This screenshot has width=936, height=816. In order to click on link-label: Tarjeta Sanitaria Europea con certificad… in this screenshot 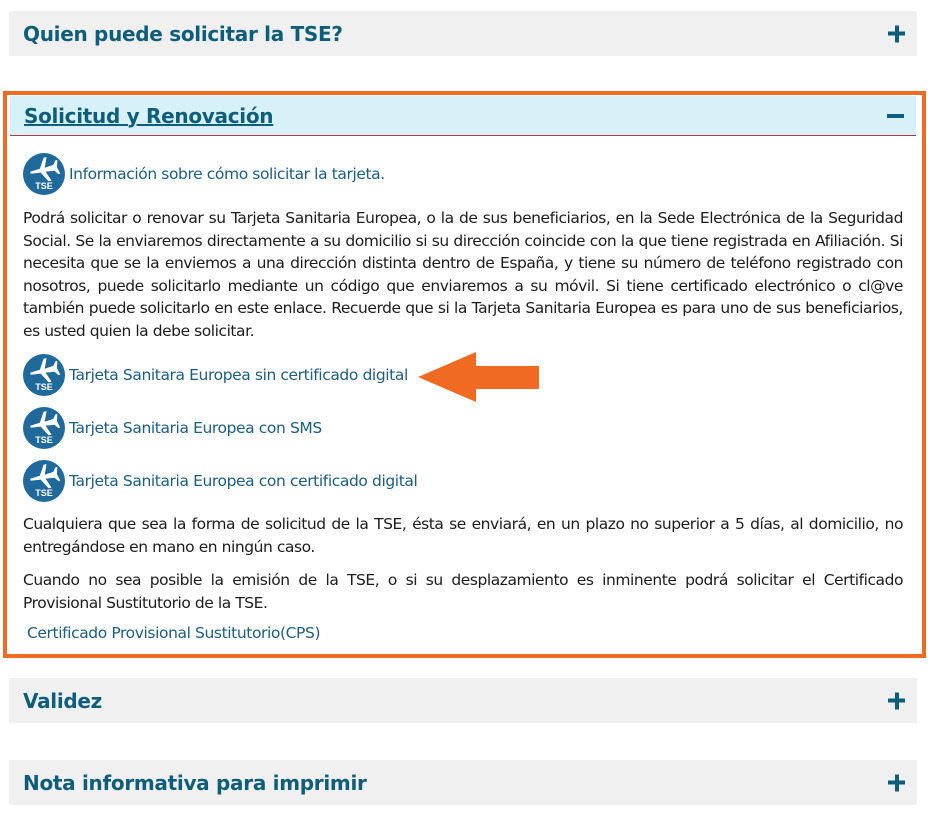, I will do `click(243, 481)`.